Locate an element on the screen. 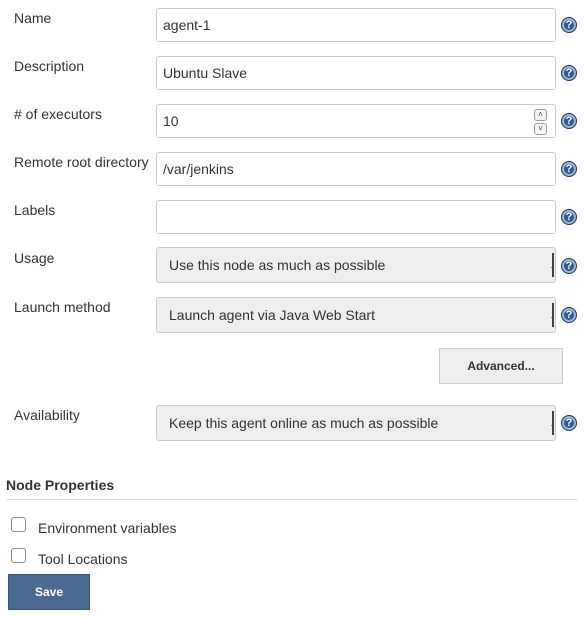 Image resolution: width=587 pixels, height=617 pixels. name-input: agent-1 is located at coordinates (356, 25).